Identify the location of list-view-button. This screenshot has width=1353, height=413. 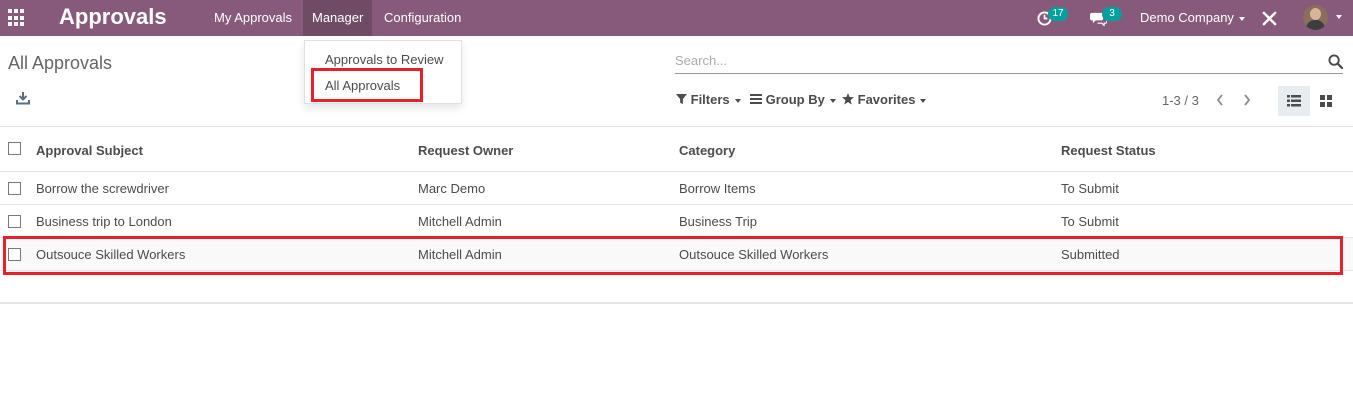
(1294, 101).